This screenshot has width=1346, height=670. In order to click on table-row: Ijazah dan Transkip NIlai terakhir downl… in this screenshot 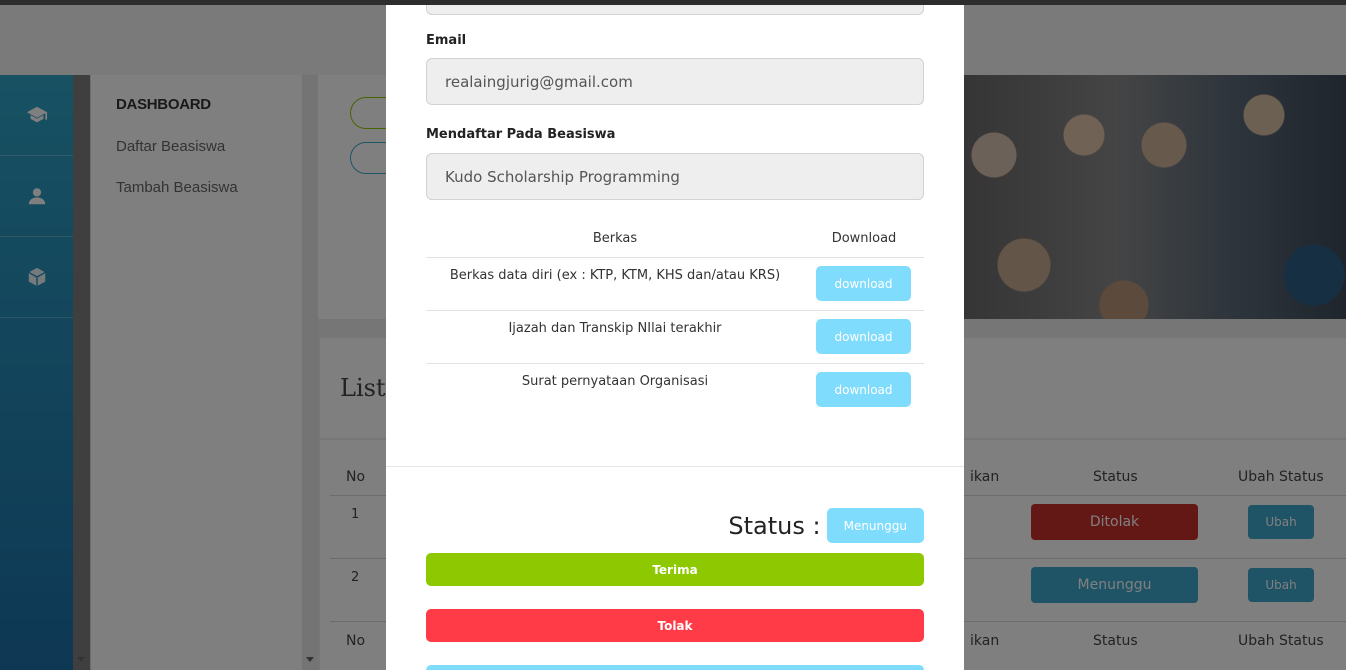, I will do `click(675, 337)`.